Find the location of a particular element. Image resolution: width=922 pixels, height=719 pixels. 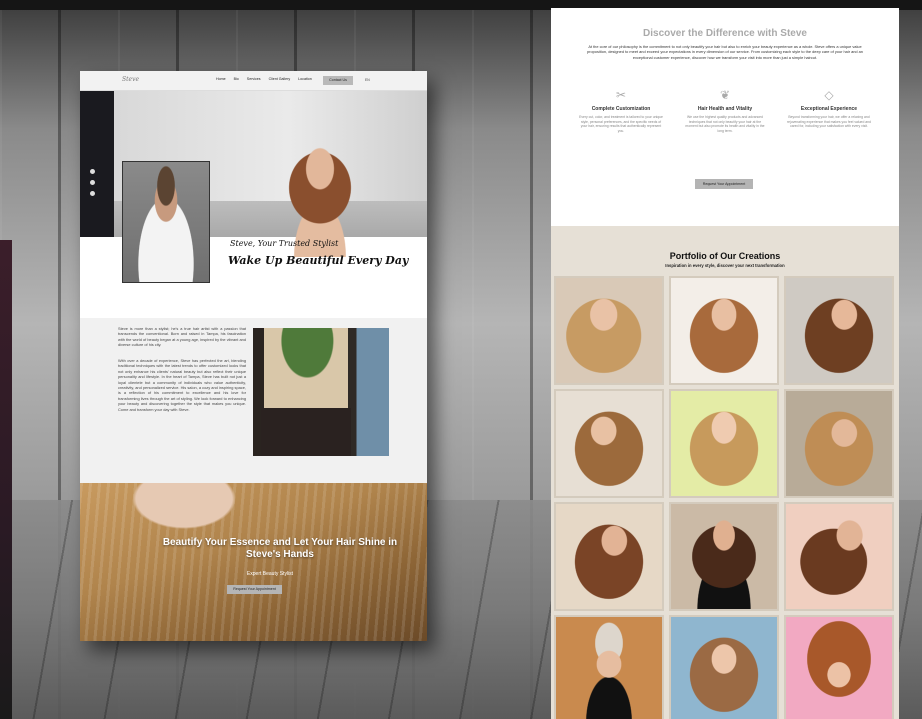

feature-title: Exceptional Experience is located at coordinates (829, 109).